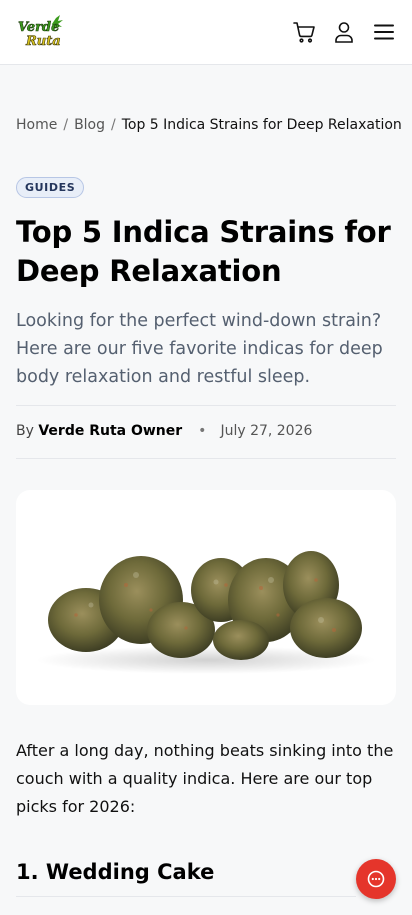  What do you see at coordinates (115, 872) in the screenshot?
I see `section-heading: 1. Wedding Cake` at bounding box center [115, 872].